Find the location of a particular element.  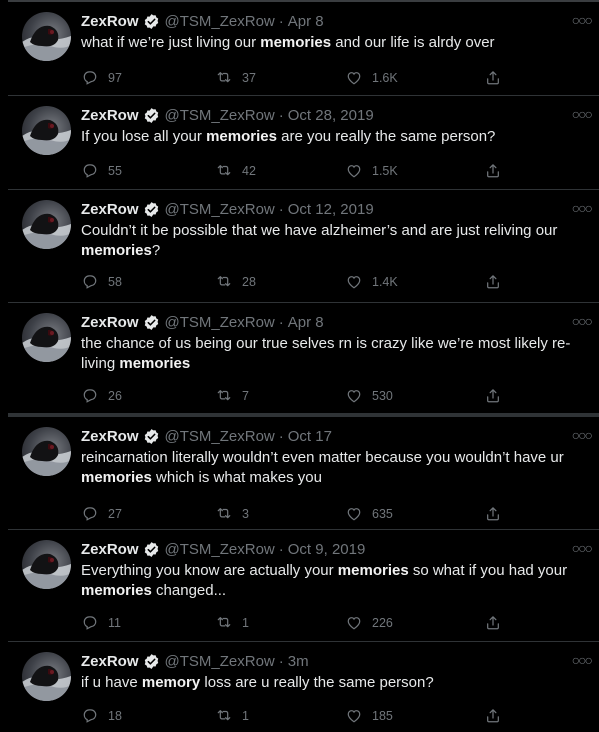

like-button: 185 is located at coordinates (369, 716).